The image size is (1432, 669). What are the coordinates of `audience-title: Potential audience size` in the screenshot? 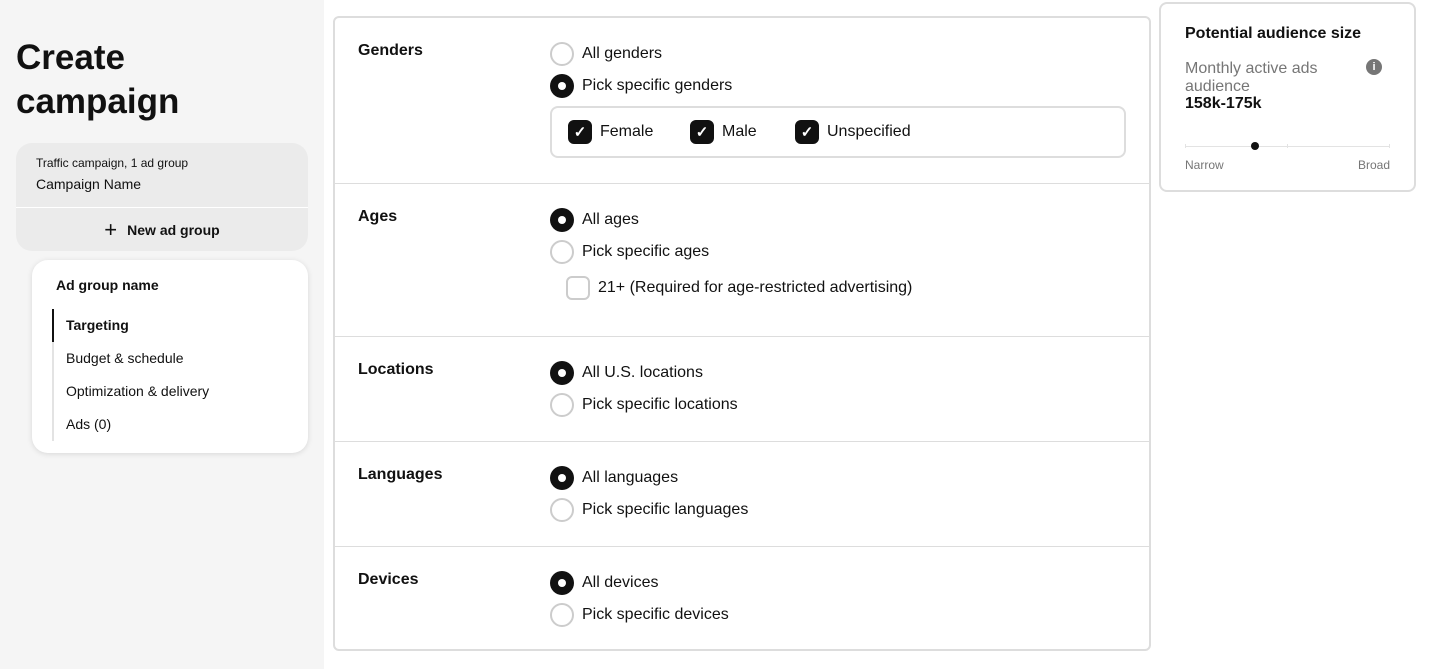 It's located at (1273, 33).